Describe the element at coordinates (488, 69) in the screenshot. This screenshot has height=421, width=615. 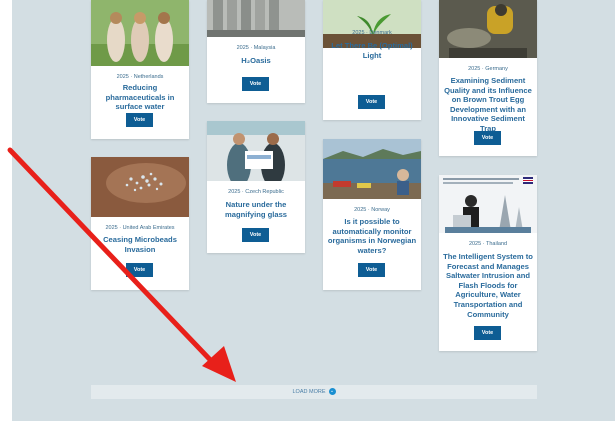
I see `project-meta: 2025 · Germany` at that location.